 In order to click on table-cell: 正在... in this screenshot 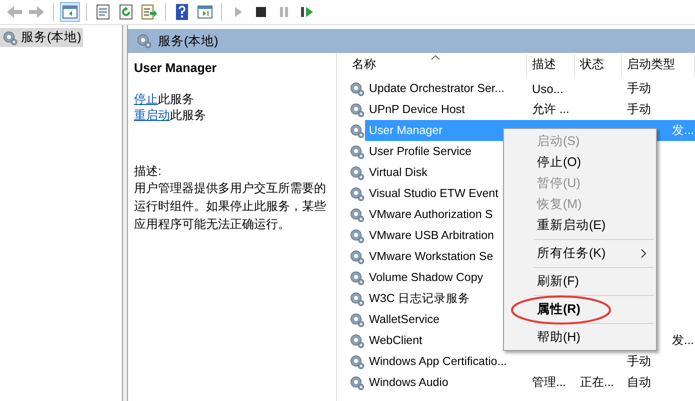, I will do `click(597, 382)`.